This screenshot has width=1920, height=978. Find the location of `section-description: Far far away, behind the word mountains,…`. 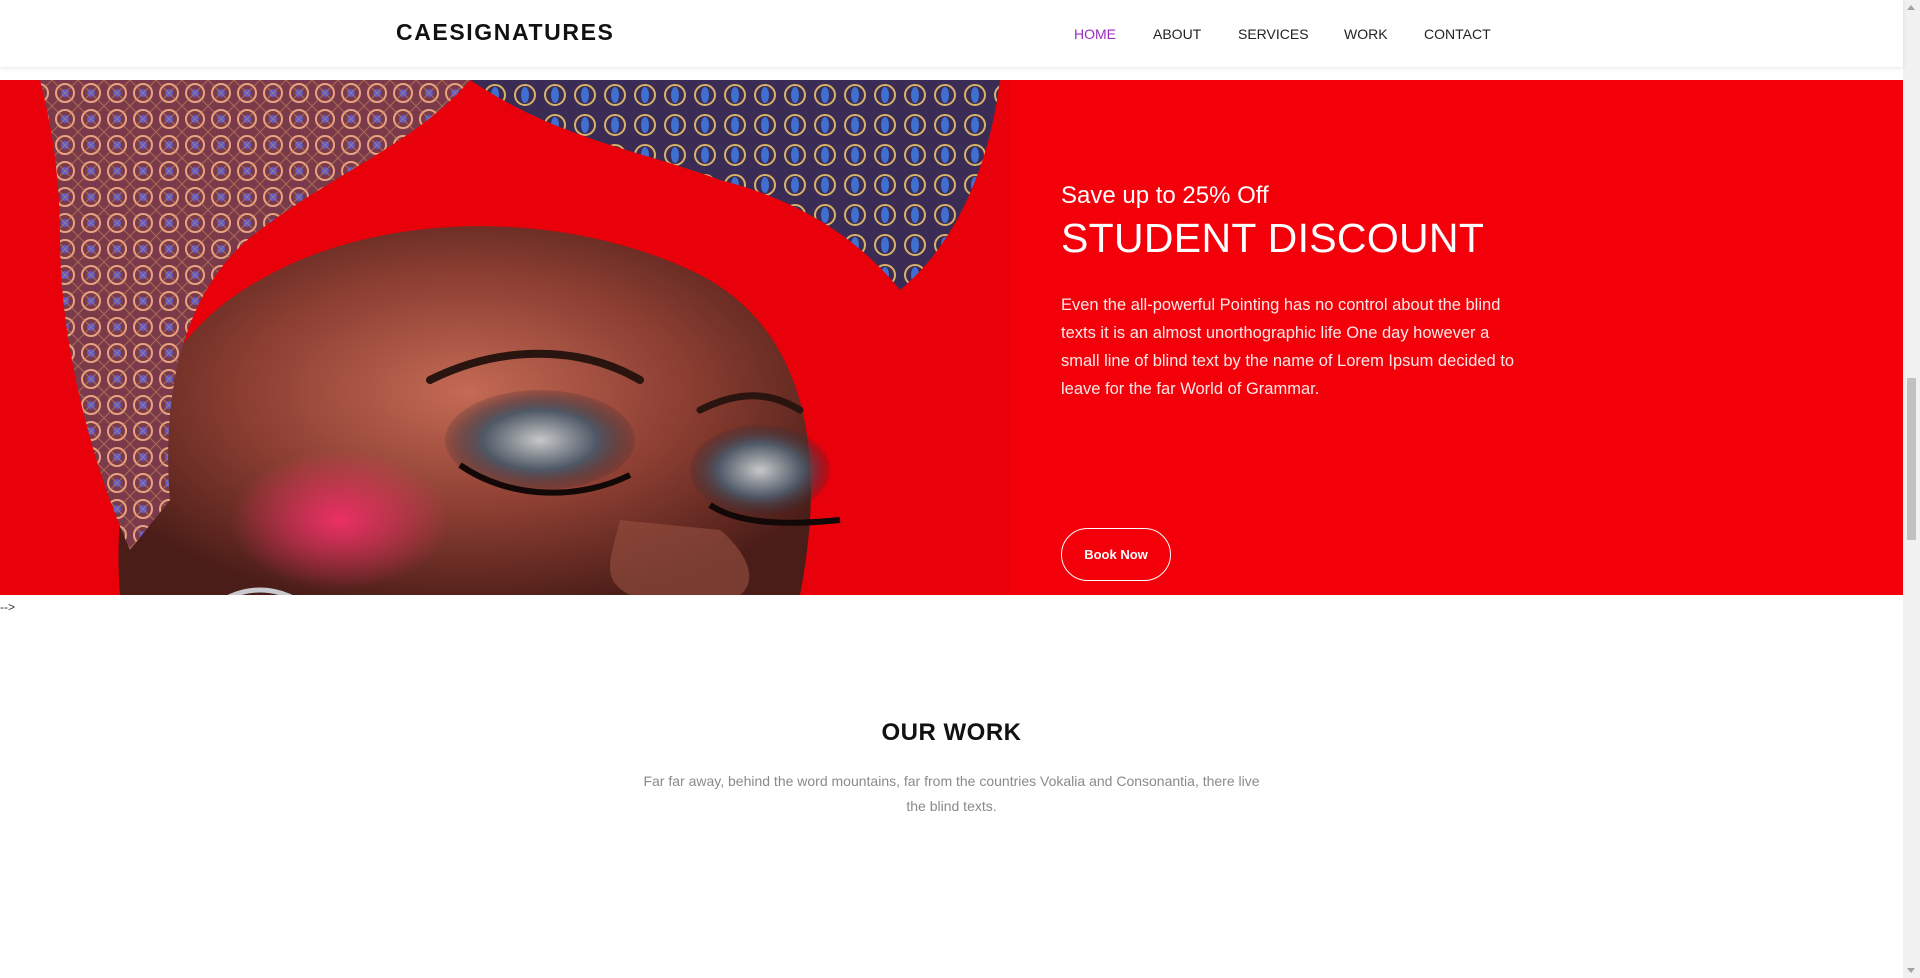

section-description: Far far away, behind the word mountains,… is located at coordinates (951, 793).